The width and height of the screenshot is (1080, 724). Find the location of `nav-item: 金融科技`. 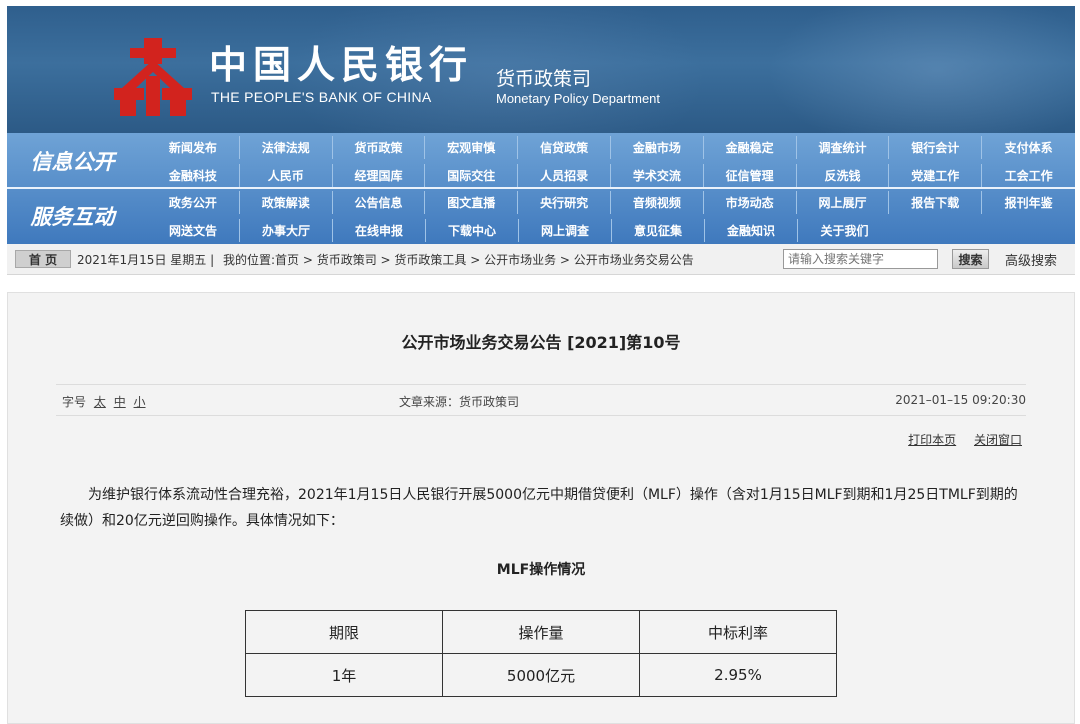

nav-item: 金融科技 is located at coordinates (193, 175).